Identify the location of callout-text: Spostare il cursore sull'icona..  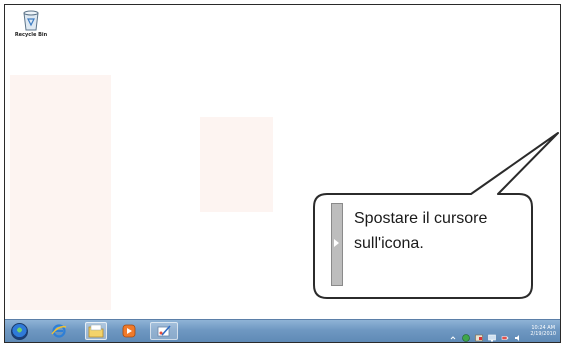
(444, 231).